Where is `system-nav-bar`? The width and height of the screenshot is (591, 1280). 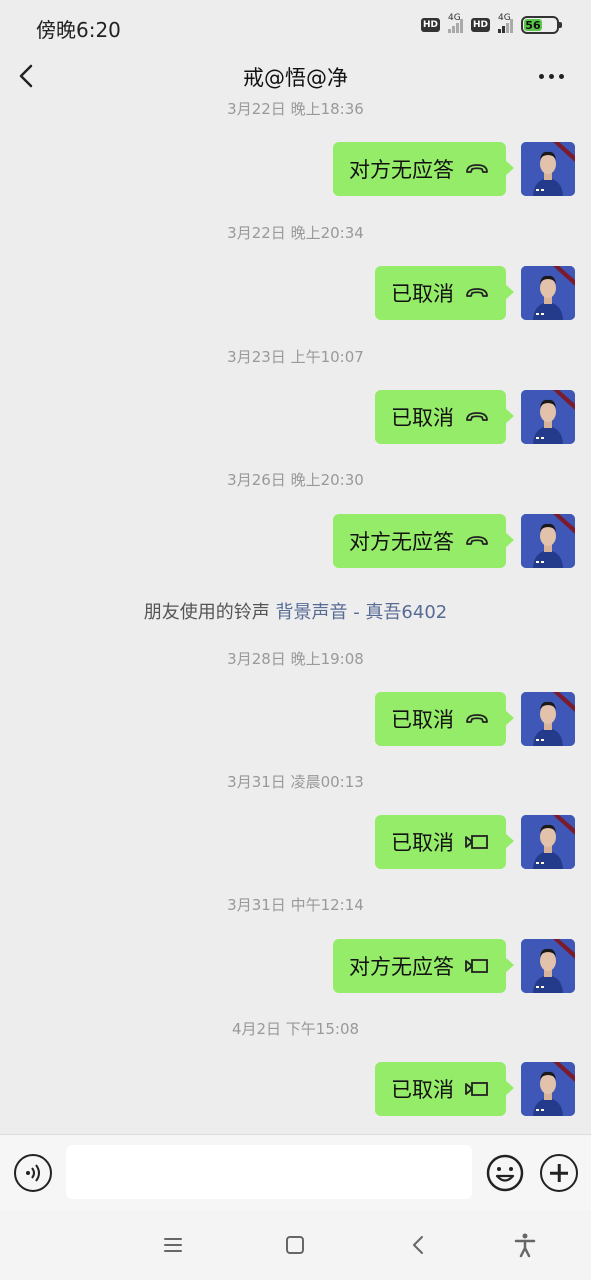
system-nav-bar is located at coordinates (295, 1245).